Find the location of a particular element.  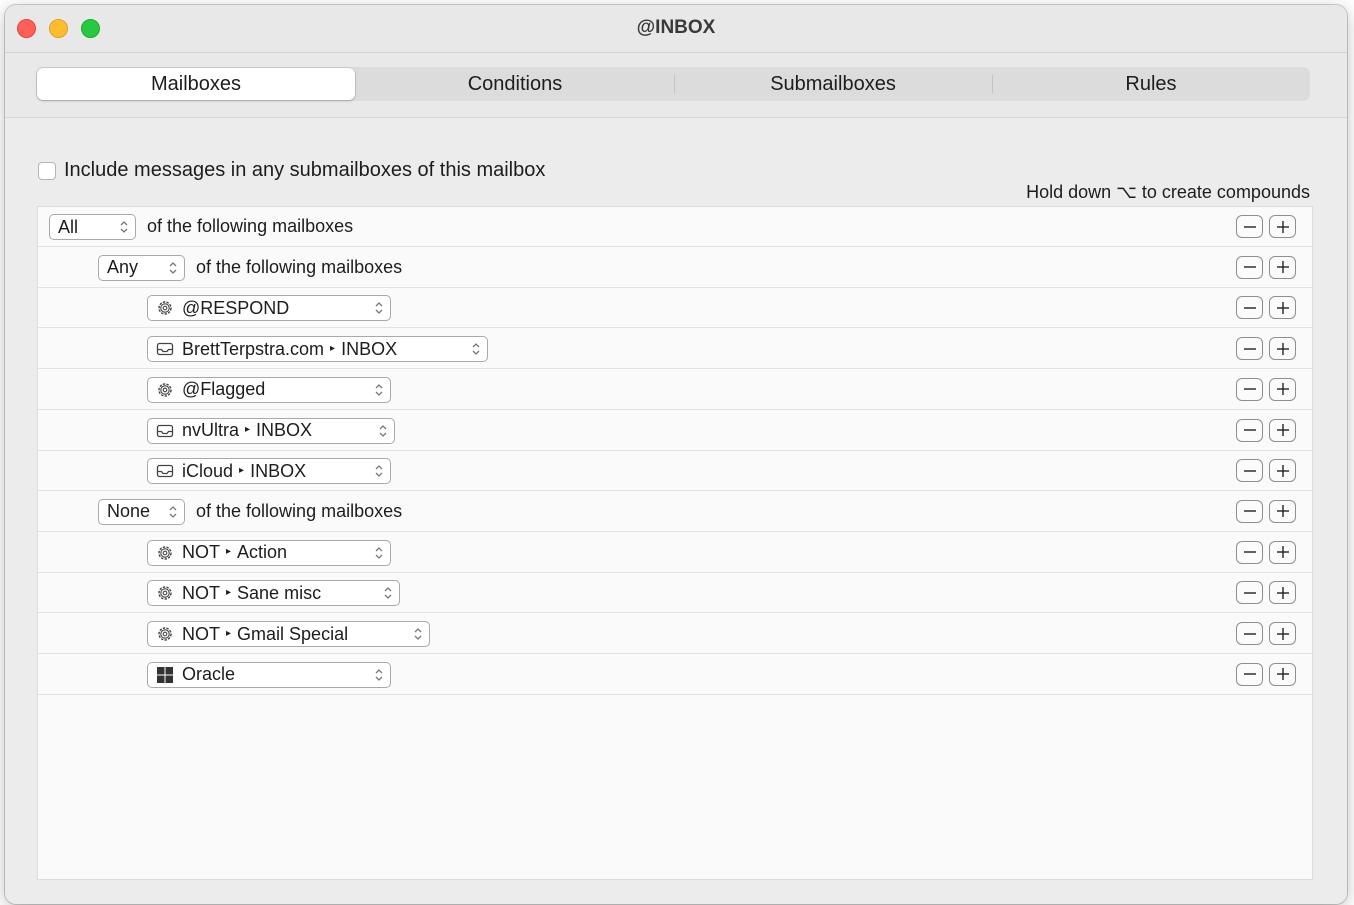

tab-label: Submailboxes is located at coordinates (833, 83).